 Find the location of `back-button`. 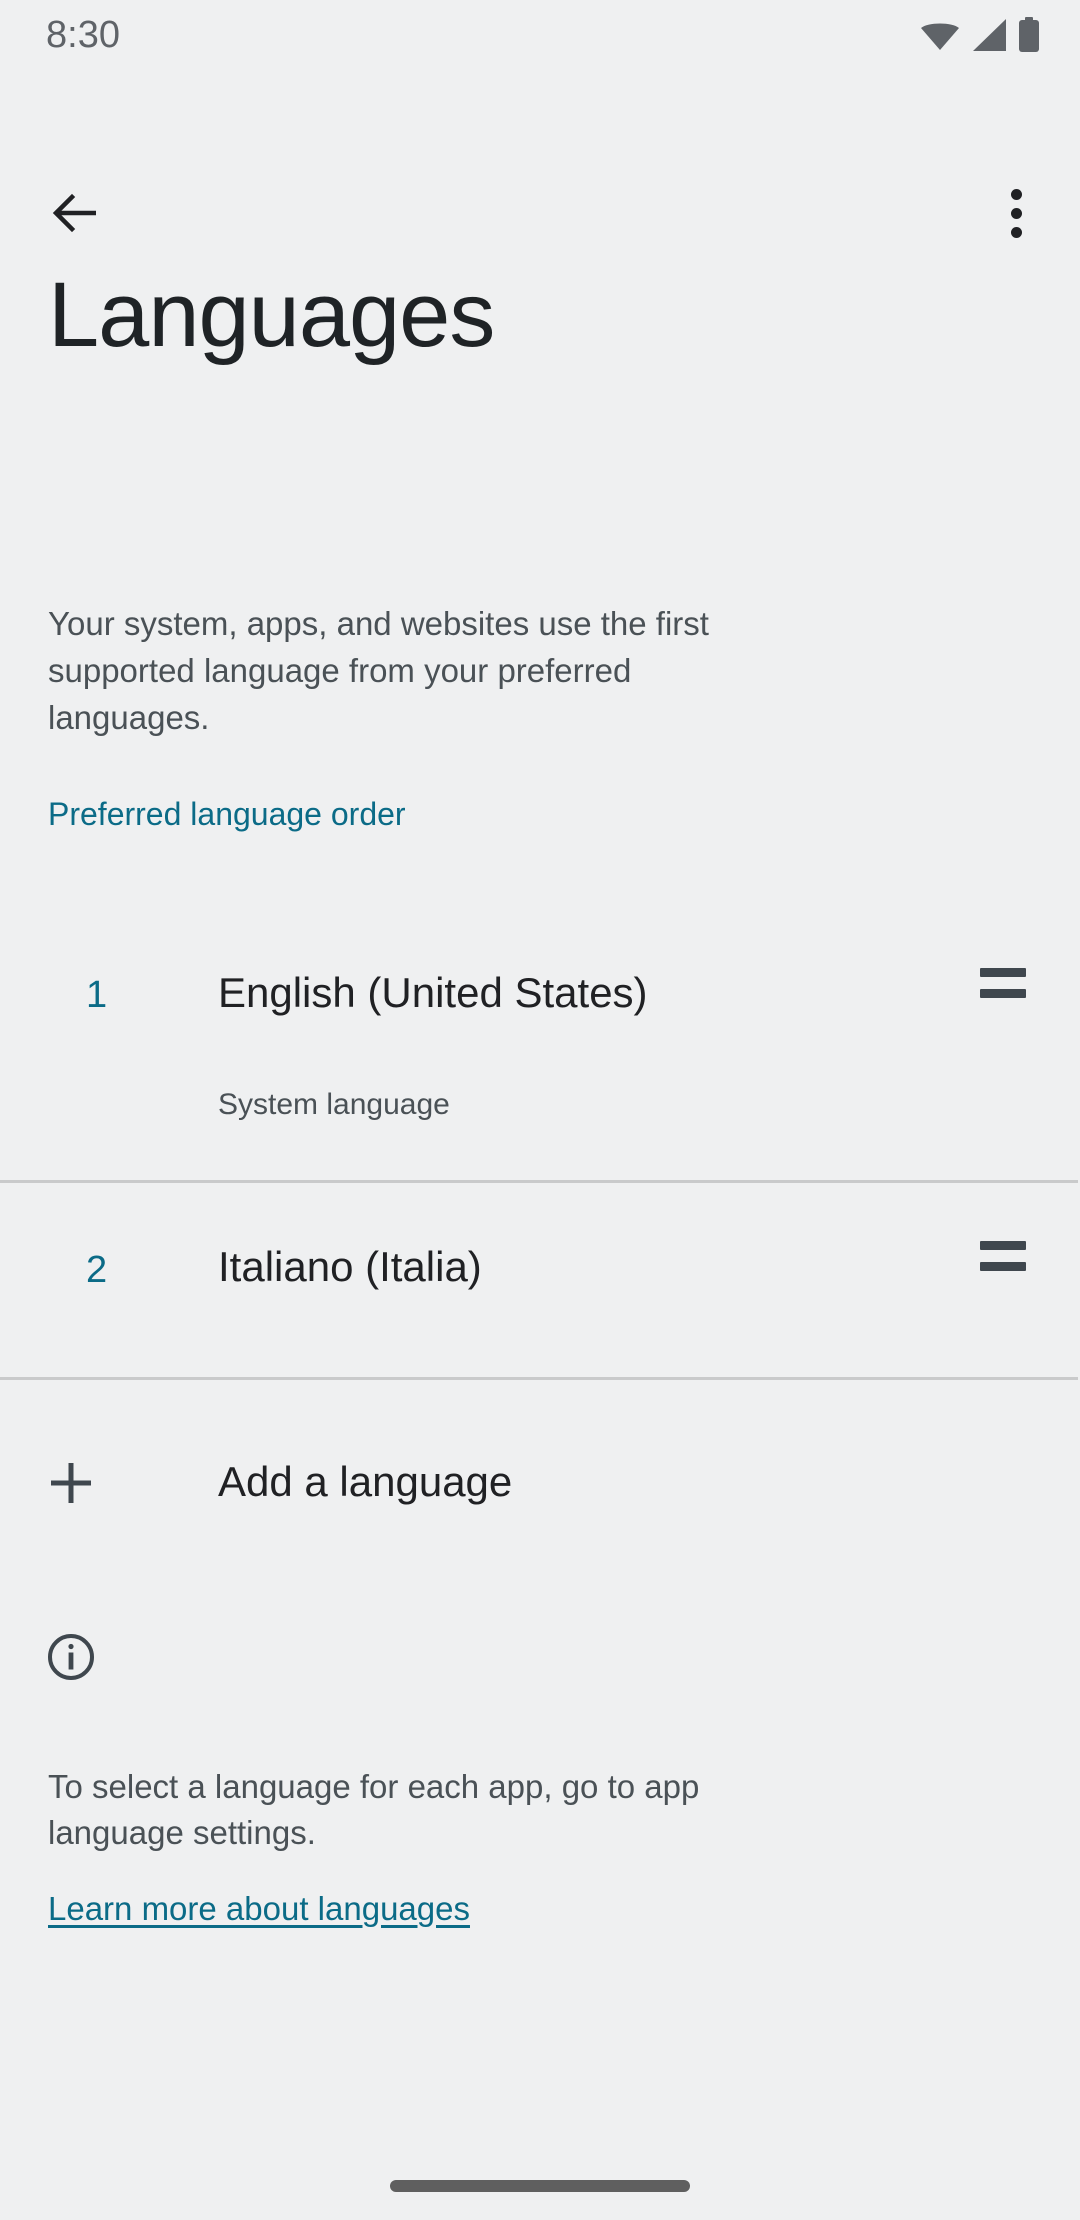

back-button is located at coordinates (76, 213).